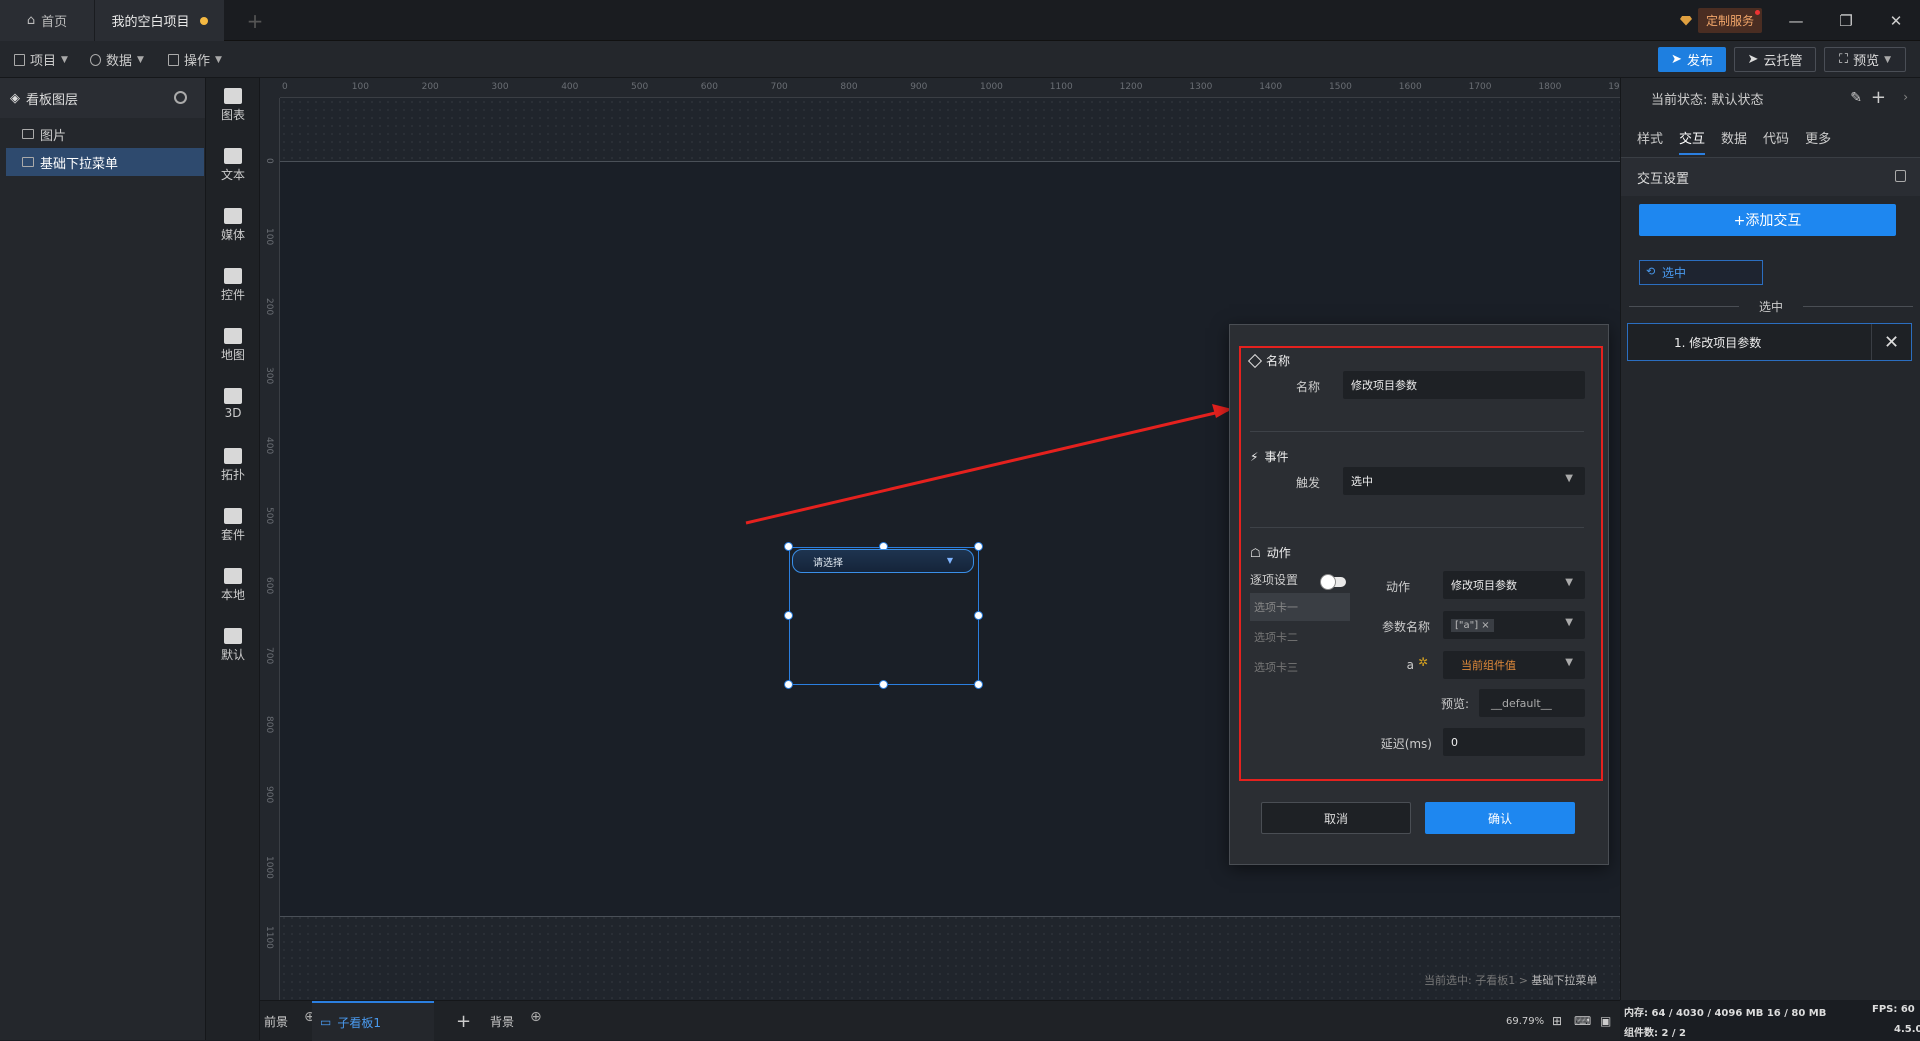  What do you see at coordinates (276, 1021) in the screenshot?
I see `tab-label: 前景` at bounding box center [276, 1021].